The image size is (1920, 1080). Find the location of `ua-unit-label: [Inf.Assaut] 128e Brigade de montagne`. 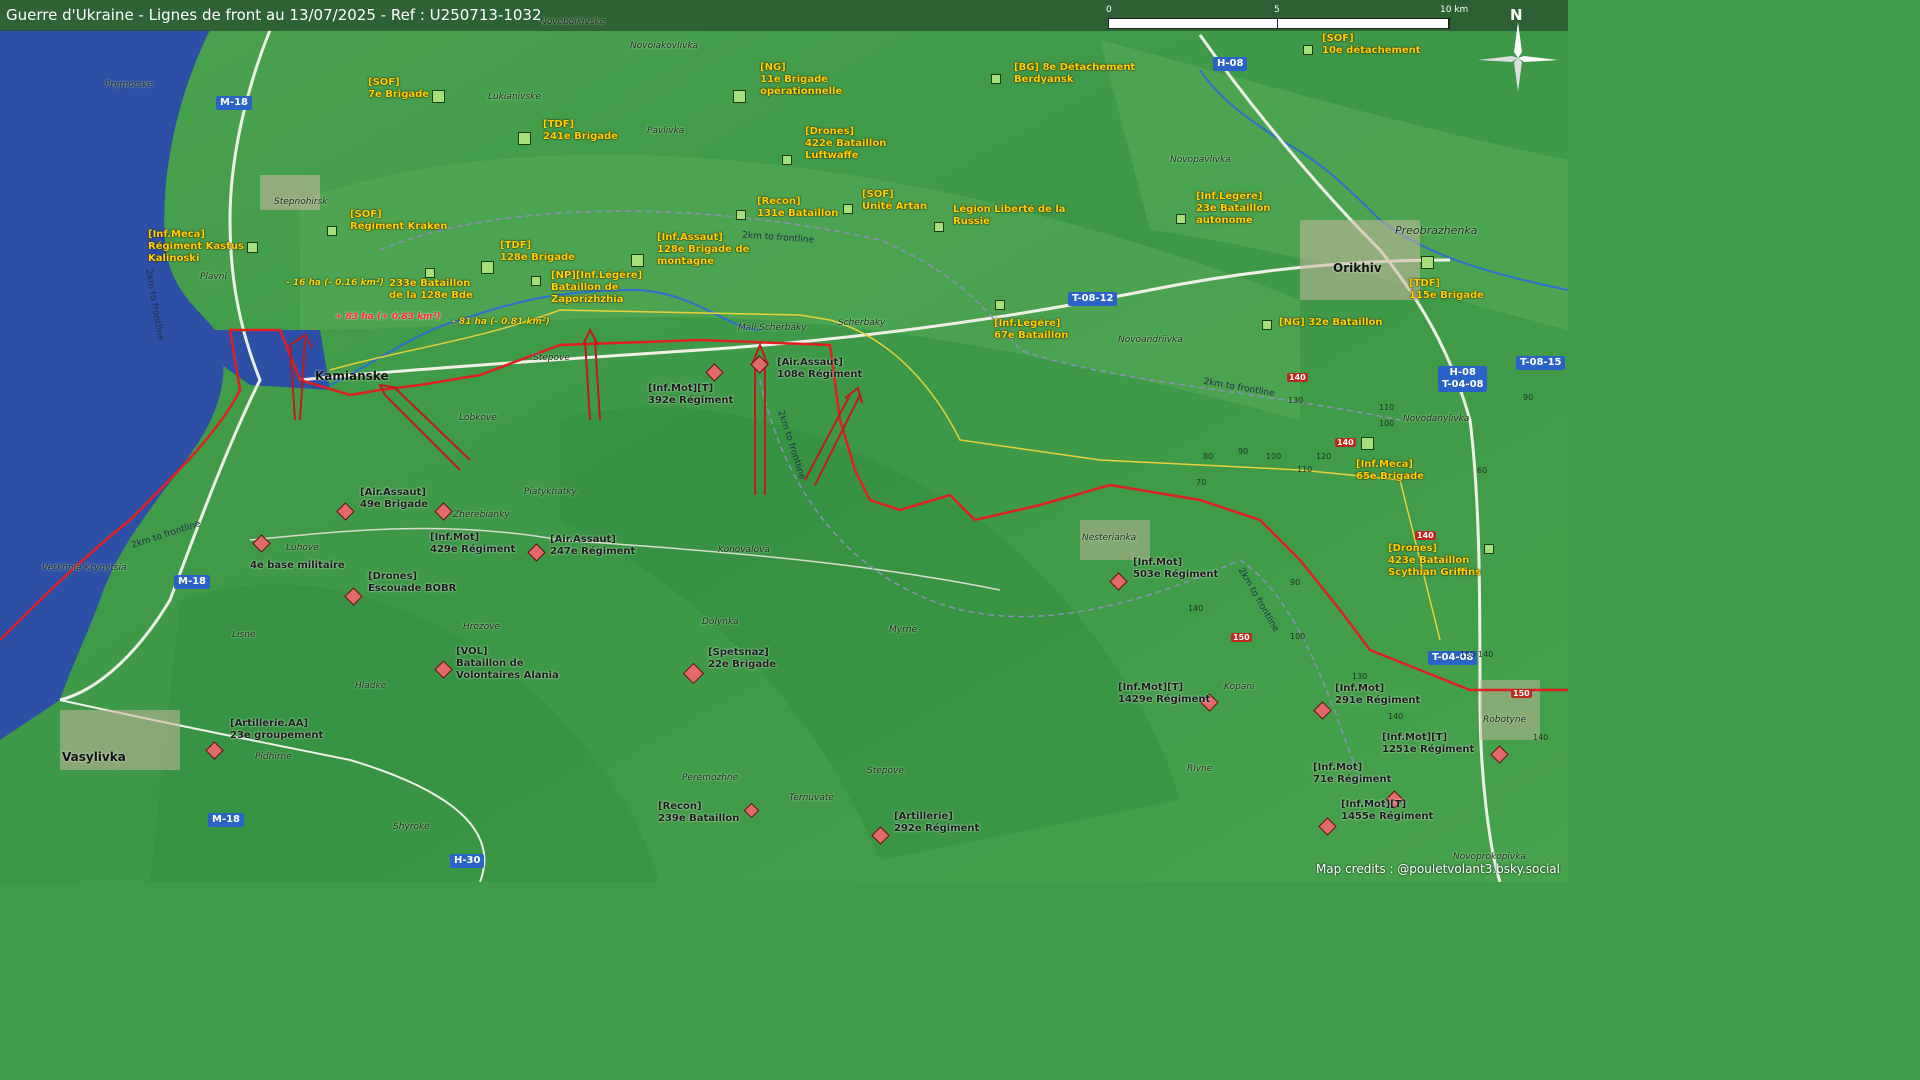

ua-unit-label: [Inf.Assaut] 128e Brigade de montagne is located at coordinates (703, 249).